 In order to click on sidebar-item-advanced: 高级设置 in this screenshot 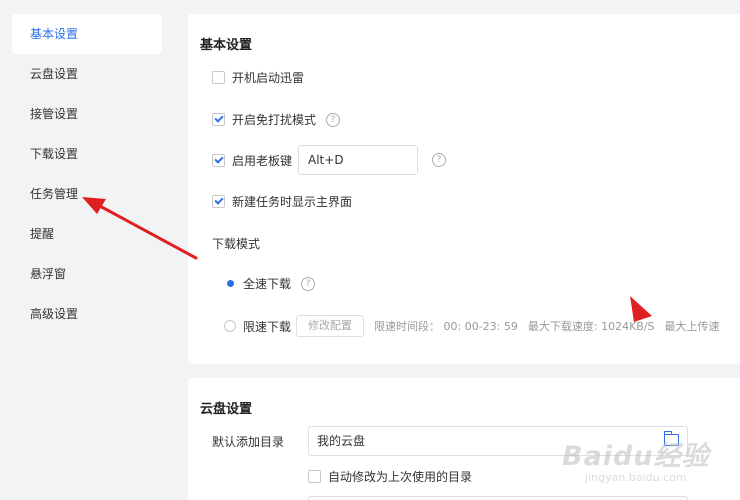, I will do `click(87, 314)`.